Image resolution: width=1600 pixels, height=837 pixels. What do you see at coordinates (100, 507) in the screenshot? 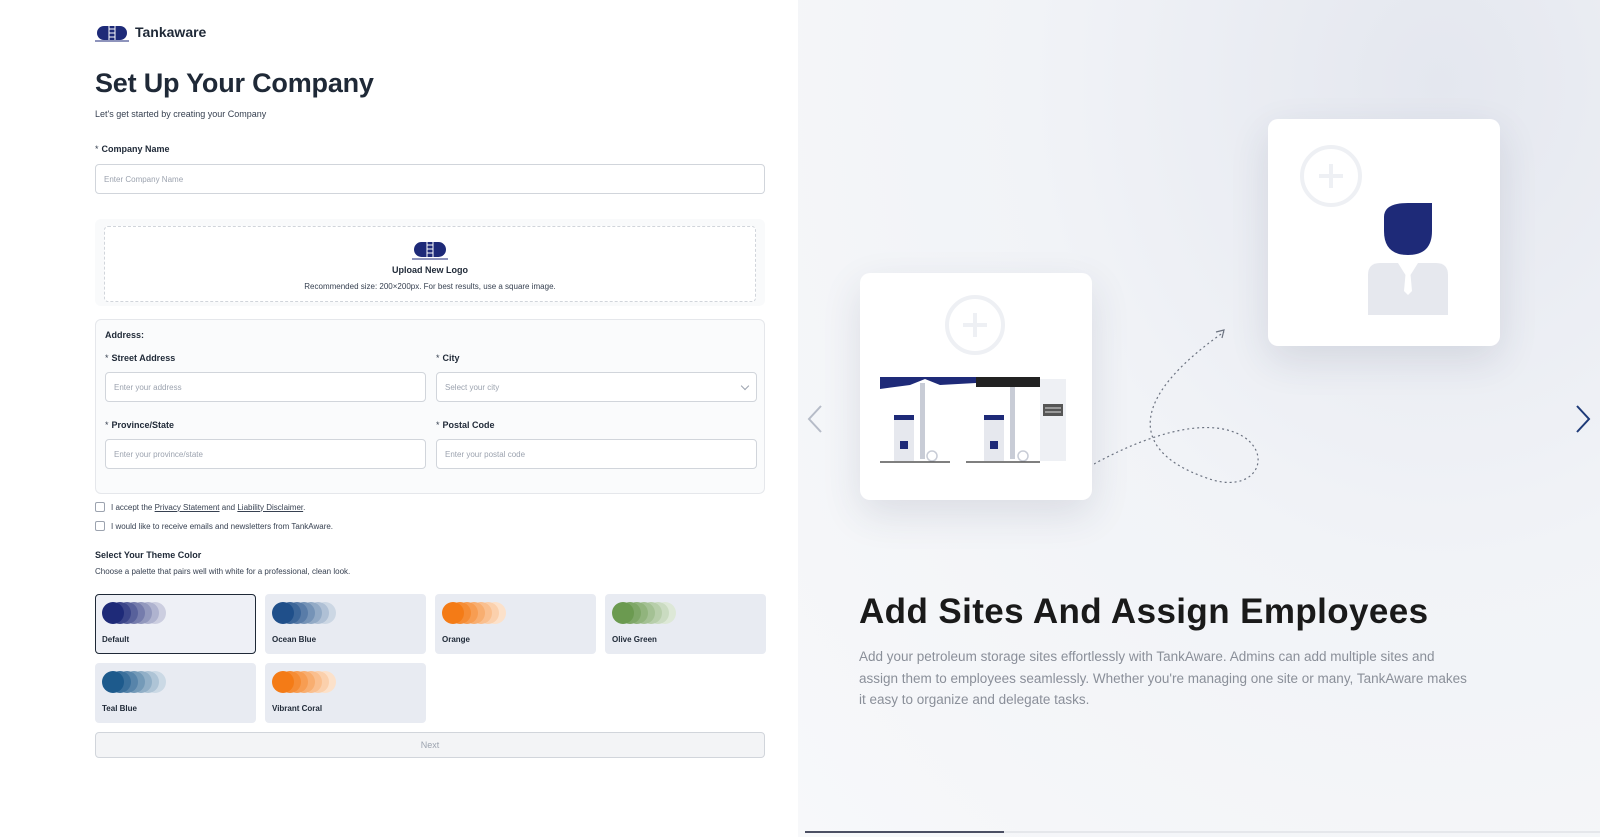
I see `terms-checkbox` at bounding box center [100, 507].